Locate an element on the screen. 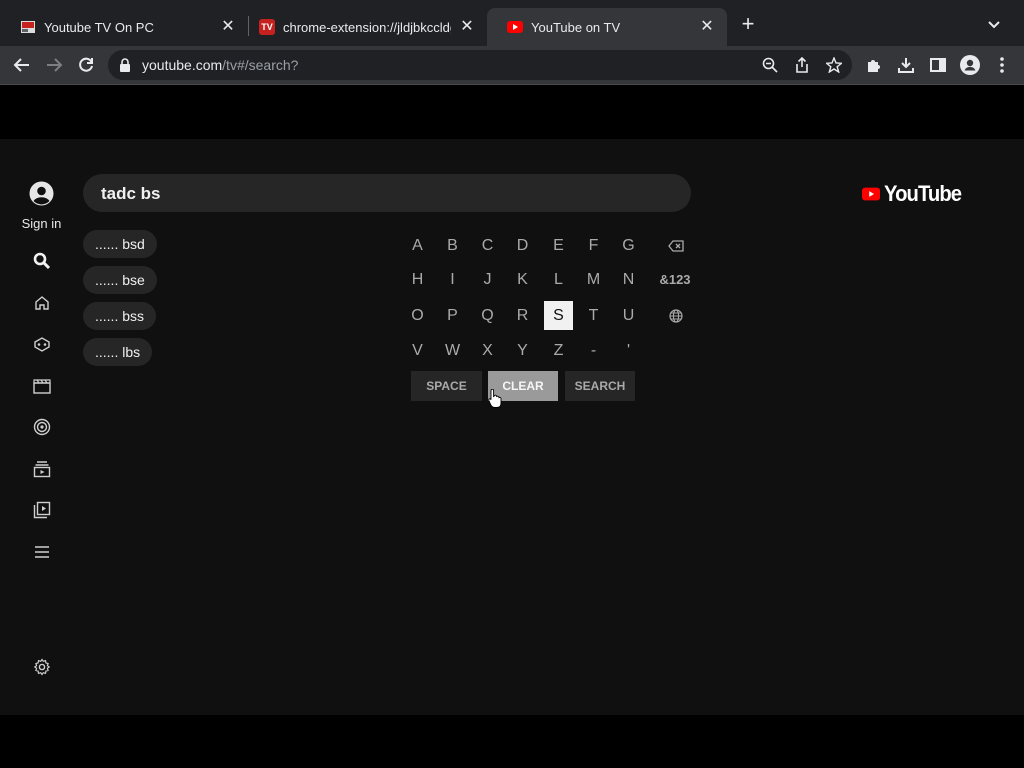 This screenshot has width=1024, height=768. hand-cursor-icon is located at coordinates (495, 398).